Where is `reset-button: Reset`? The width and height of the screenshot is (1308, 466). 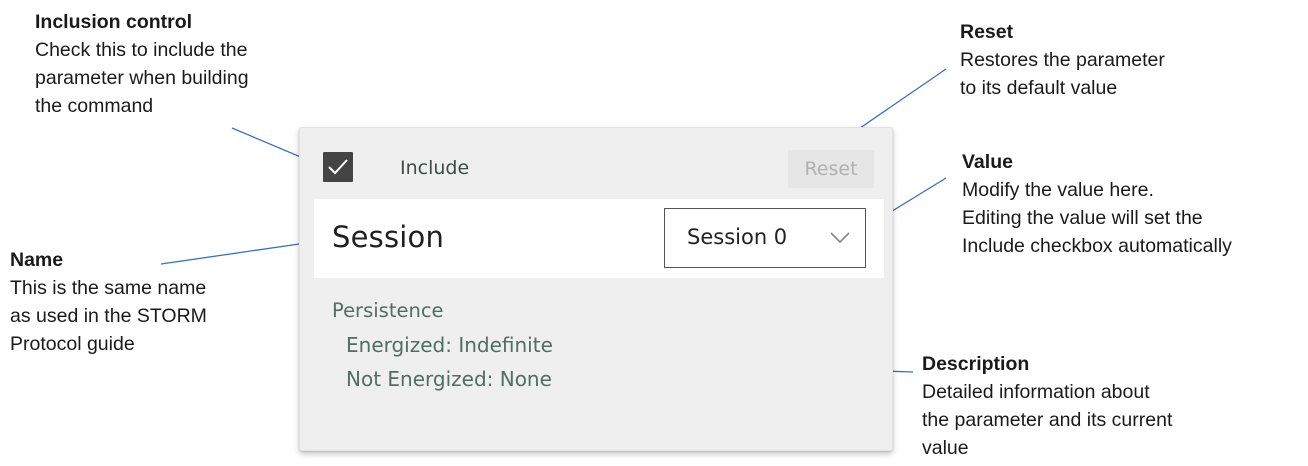
reset-button: Reset is located at coordinates (831, 169).